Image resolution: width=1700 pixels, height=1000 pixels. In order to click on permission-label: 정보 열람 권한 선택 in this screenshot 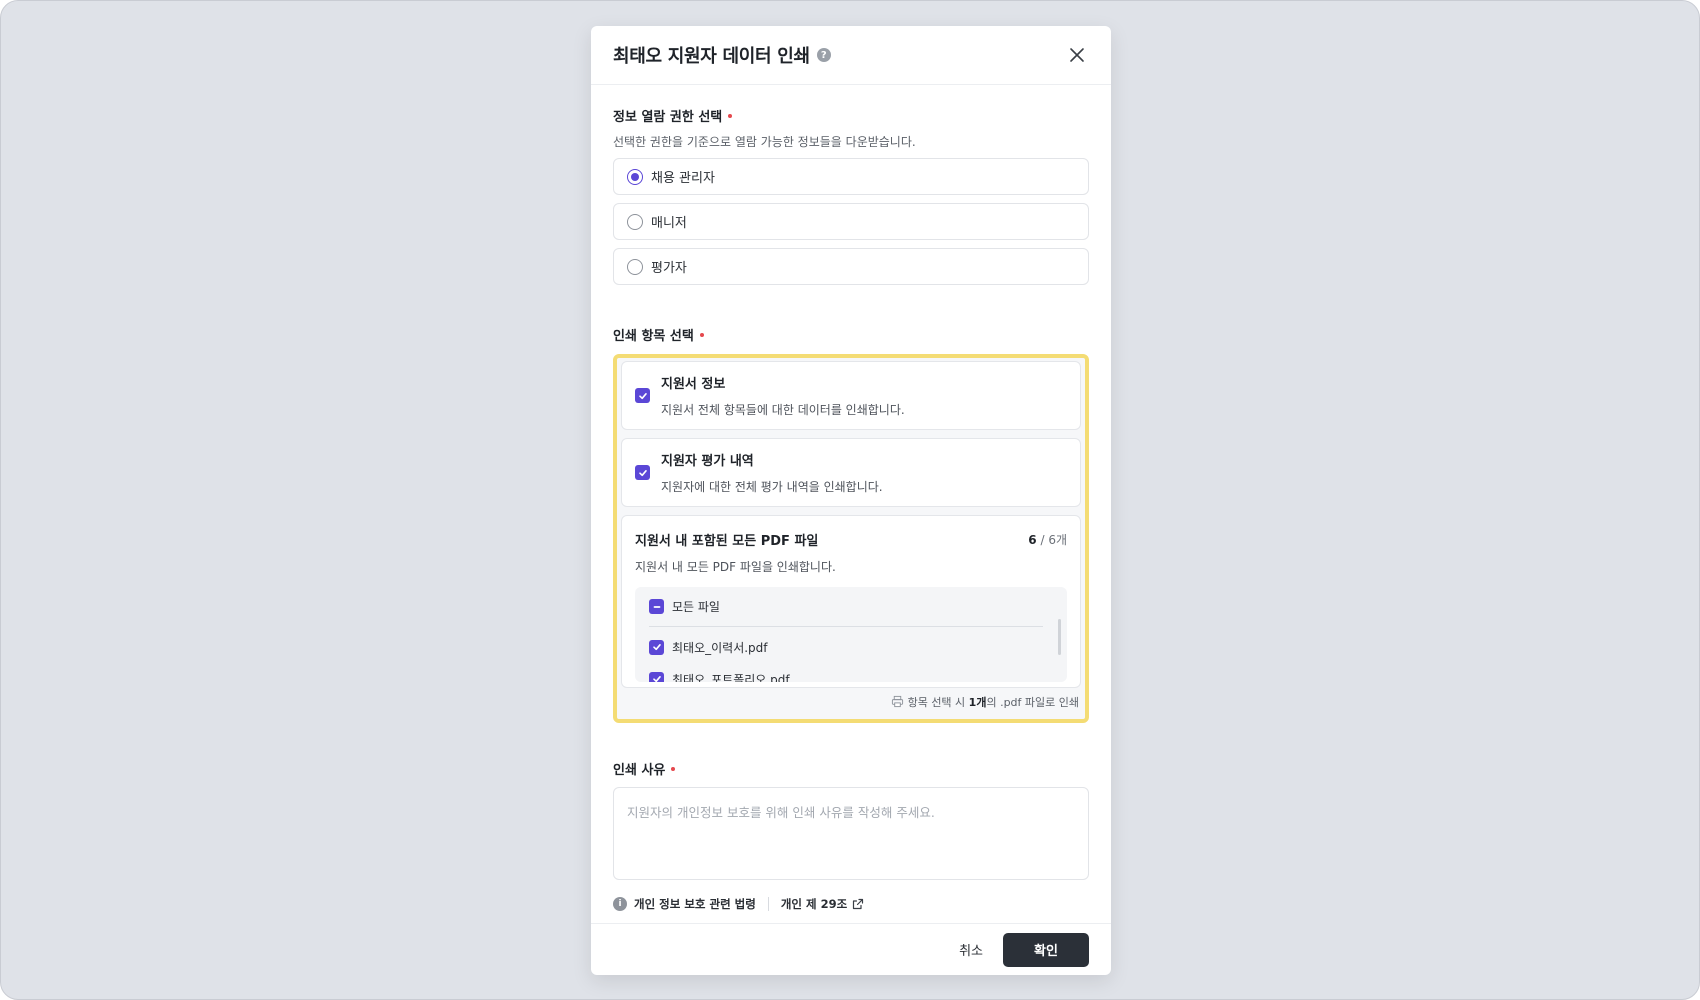, I will do `click(851, 115)`.